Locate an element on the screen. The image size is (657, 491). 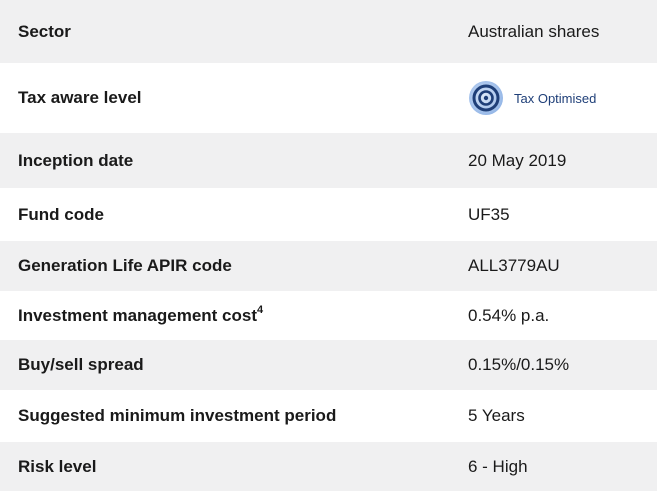
sector-value: Australian shares is located at coordinates (534, 31).